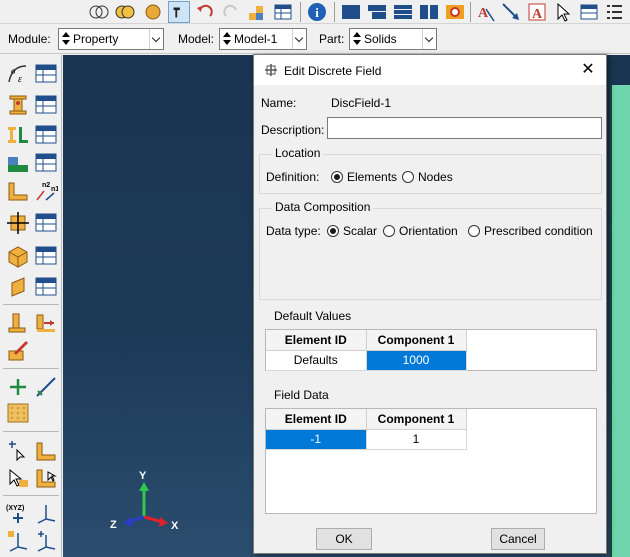 The height and width of the screenshot is (557, 630). I want to click on arrow-annotation-icon, so click(511, 12).